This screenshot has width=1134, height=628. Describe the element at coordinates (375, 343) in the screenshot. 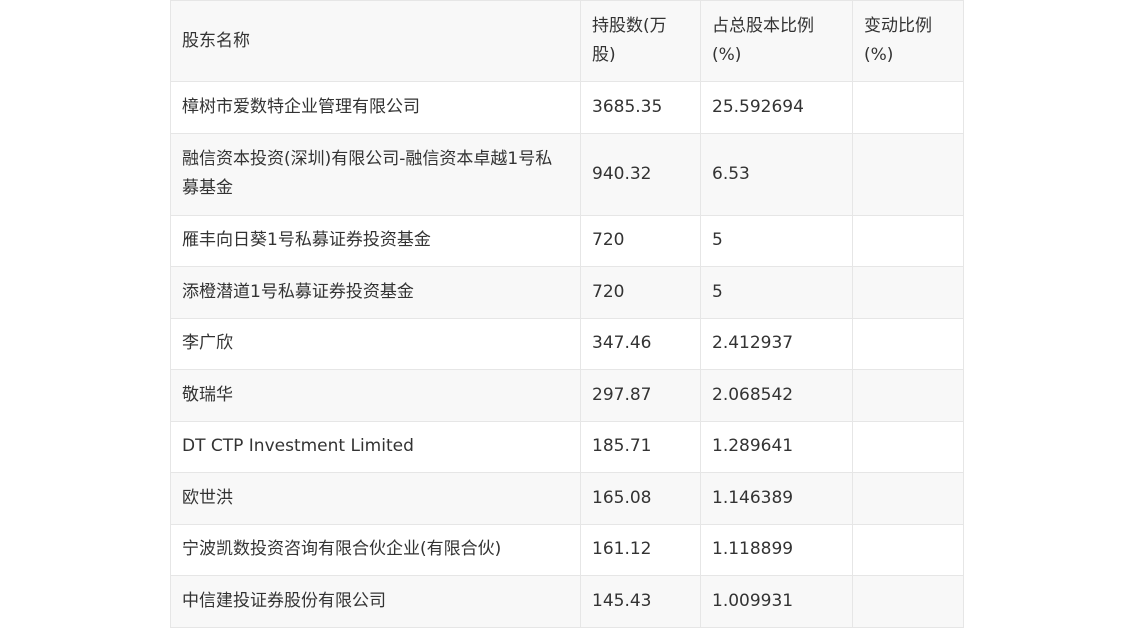

I see `cell-name: 李广欣` at that location.